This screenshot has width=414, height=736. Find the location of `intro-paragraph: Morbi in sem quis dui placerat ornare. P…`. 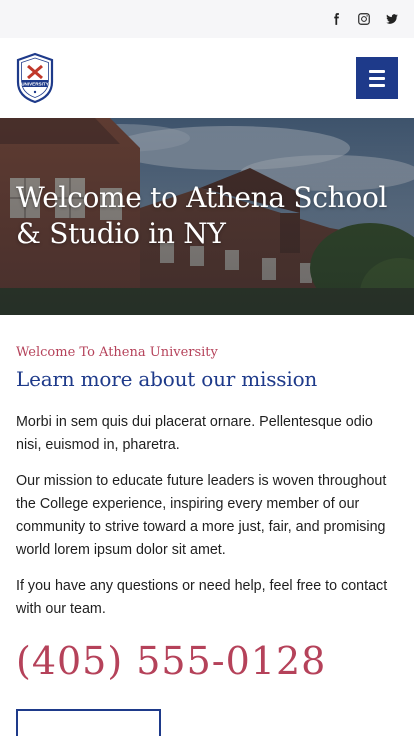

intro-paragraph: Morbi in sem quis dui placerat ornare. P… is located at coordinates (194, 433).